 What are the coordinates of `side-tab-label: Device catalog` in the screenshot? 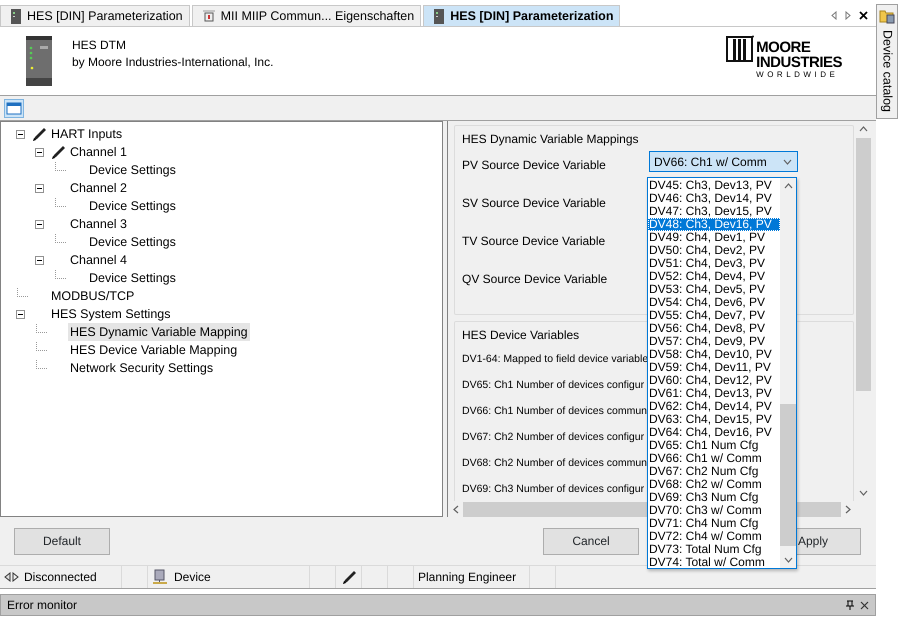 It's located at (887, 71).